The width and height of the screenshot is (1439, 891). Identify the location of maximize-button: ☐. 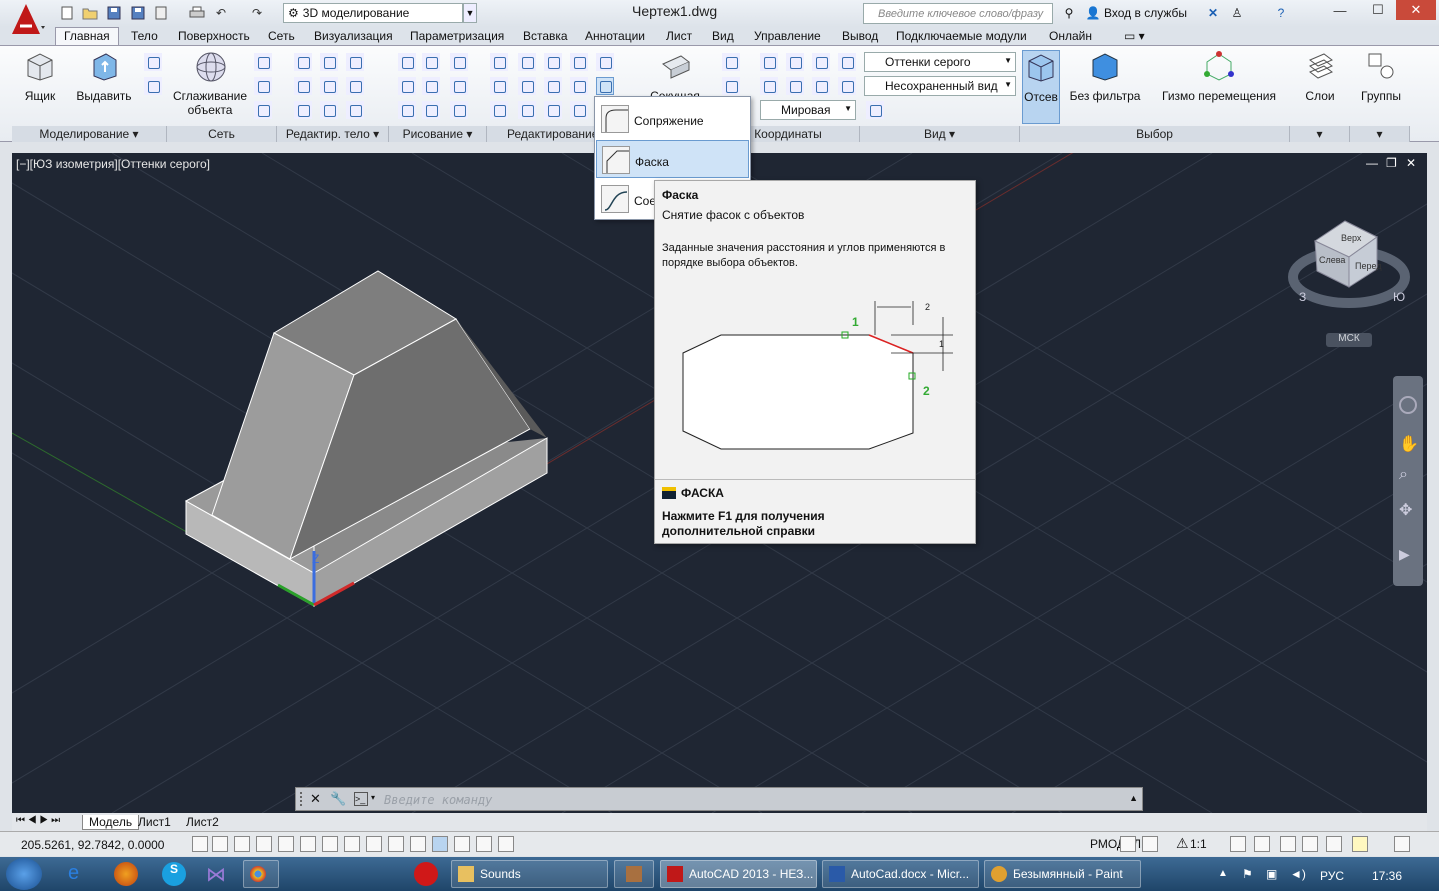
(1378, 10).